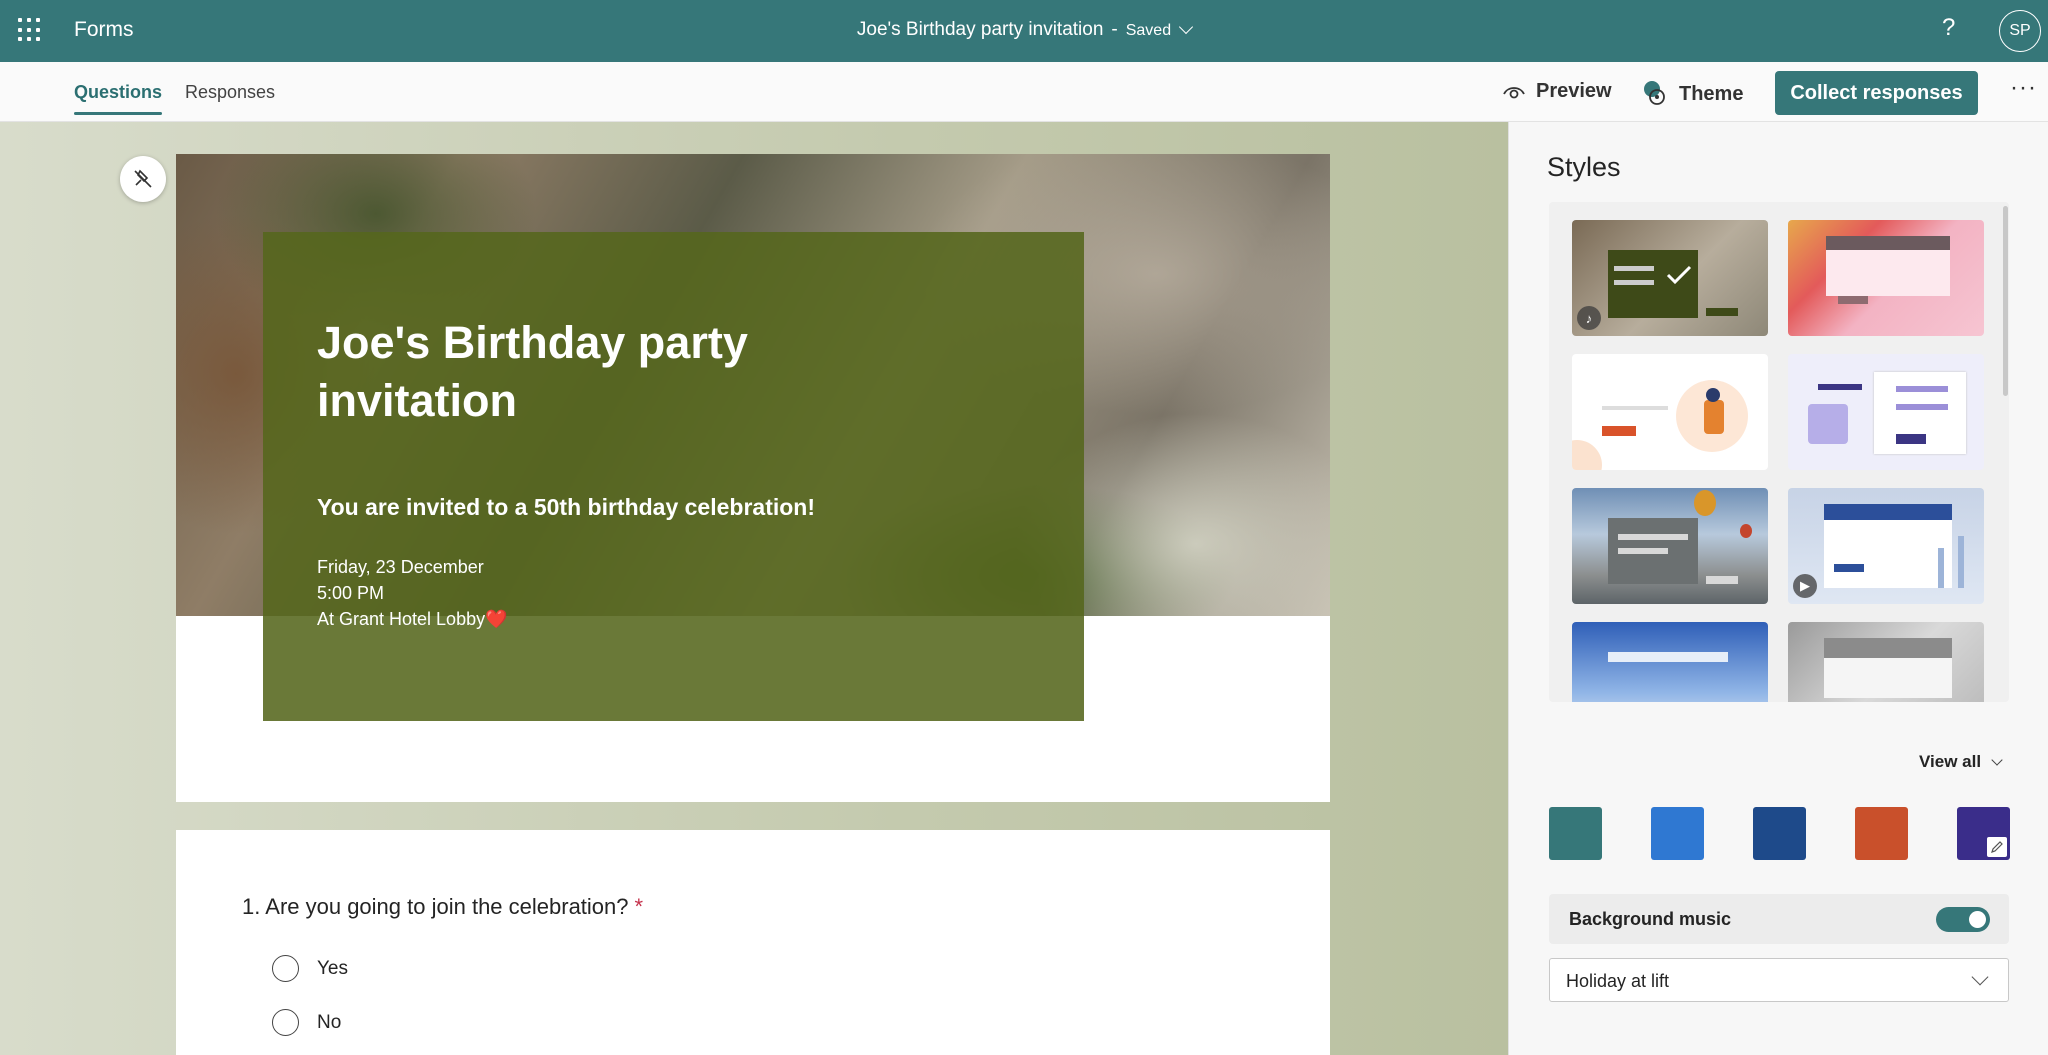  I want to click on preview-button: Preview, so click(1557, 91).